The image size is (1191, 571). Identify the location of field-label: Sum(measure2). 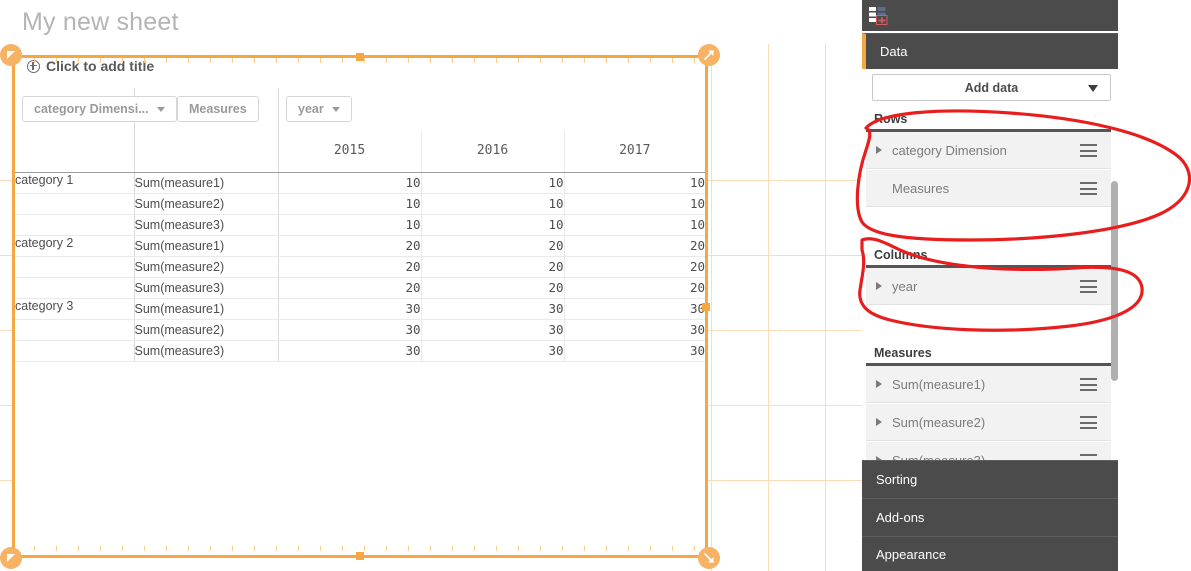
(939, 422).